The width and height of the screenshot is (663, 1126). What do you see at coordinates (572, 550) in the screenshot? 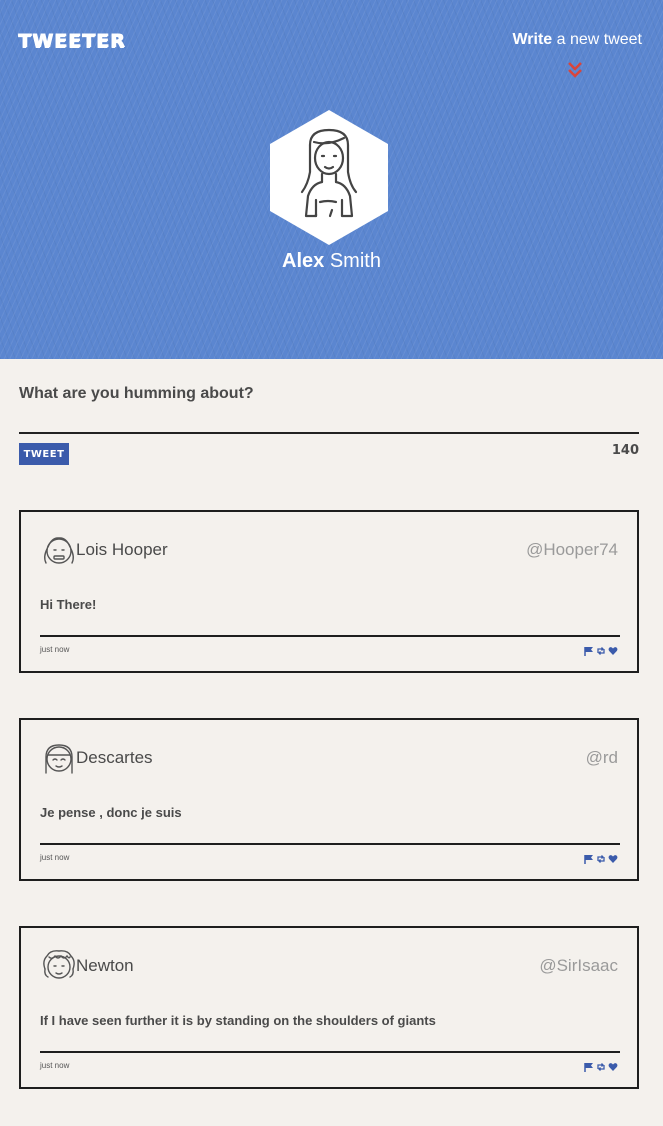
I see `tweet-user-handle: @Hooper74` at bounding box center [572, 550].